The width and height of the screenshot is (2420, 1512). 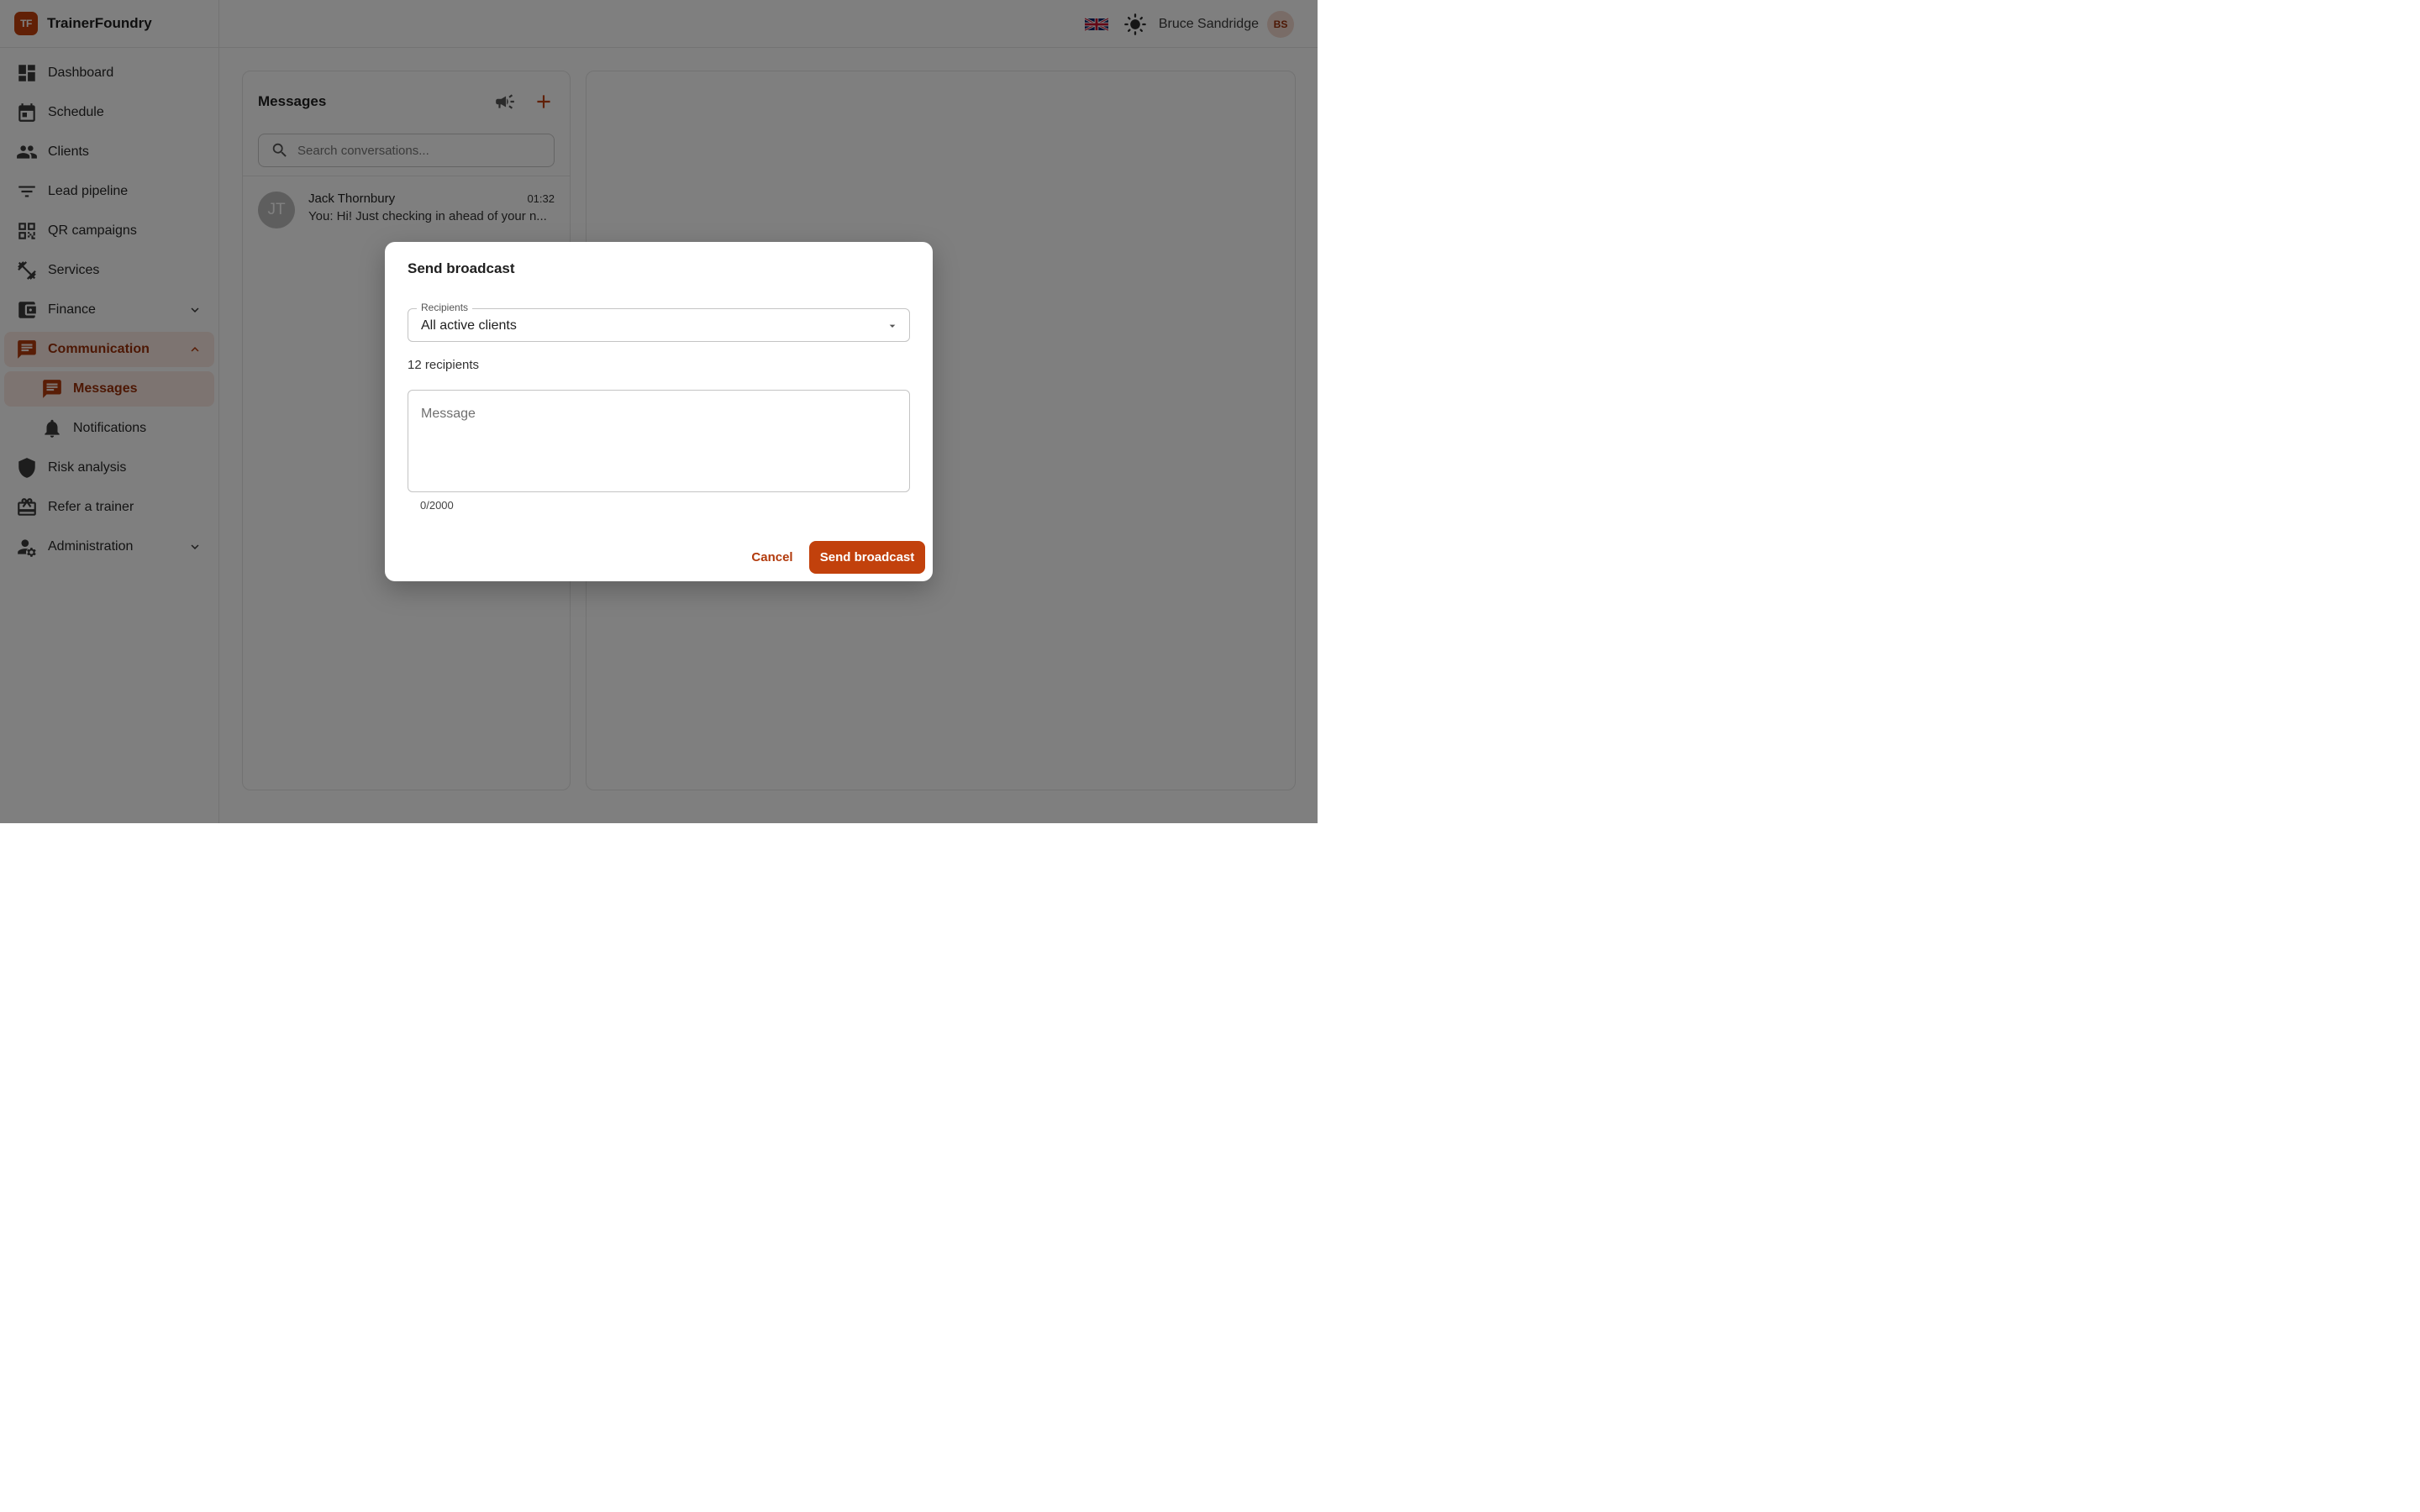 What do you see at coordinates (444, 365) in the screenshot?
I see `recipient-count: 12 recipients` at bounding box center [444, 365].